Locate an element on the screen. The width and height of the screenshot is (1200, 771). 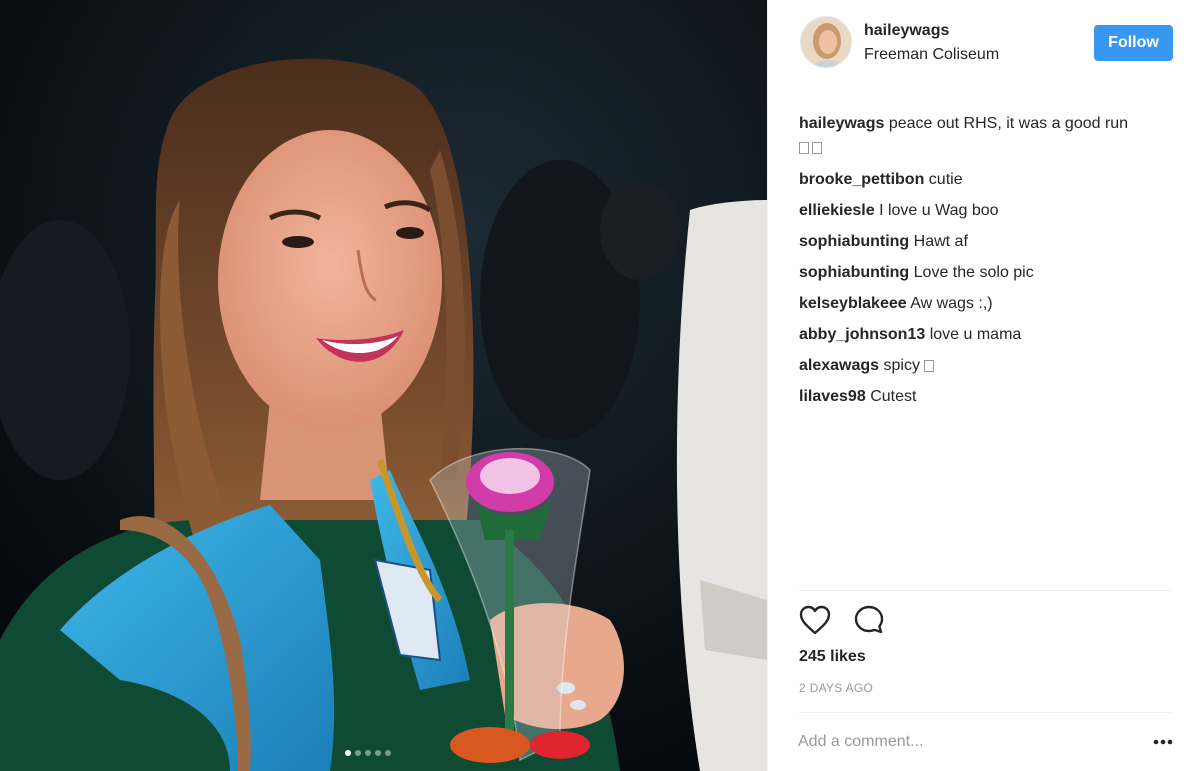
comment-username: kelseyblakeee is located at coordinates (853, 303).